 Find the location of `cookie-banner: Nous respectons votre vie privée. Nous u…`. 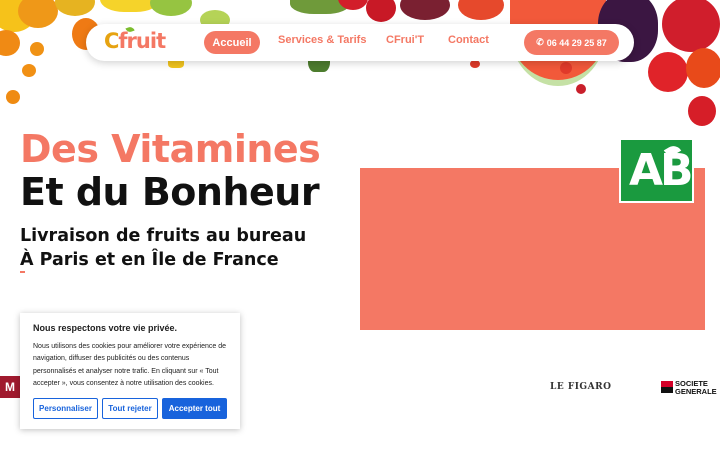

cookie-banner: Nous respectons votre vie privée. Nous u… is located at coordinates (130, 371).